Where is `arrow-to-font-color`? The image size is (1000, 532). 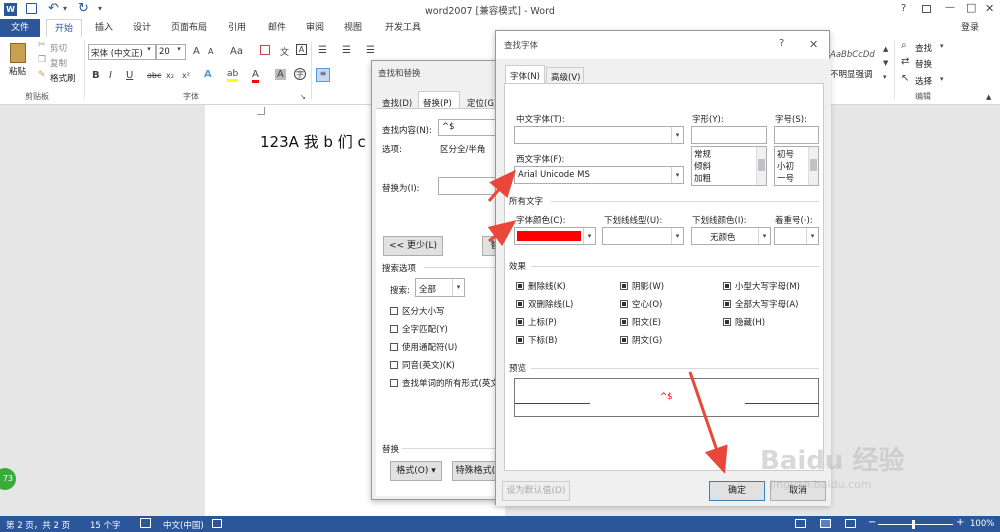 arrow-to-font-color is located at coordinates (502, 233).